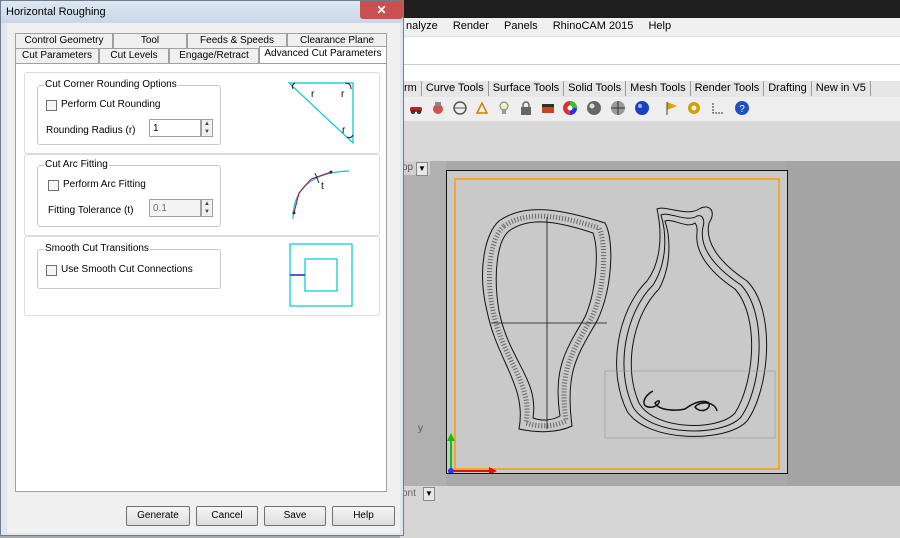  What do you see at coordinates (504, 108) in the screenshot?
I see `lightbulb-icon` at bounding box center [504, 108].